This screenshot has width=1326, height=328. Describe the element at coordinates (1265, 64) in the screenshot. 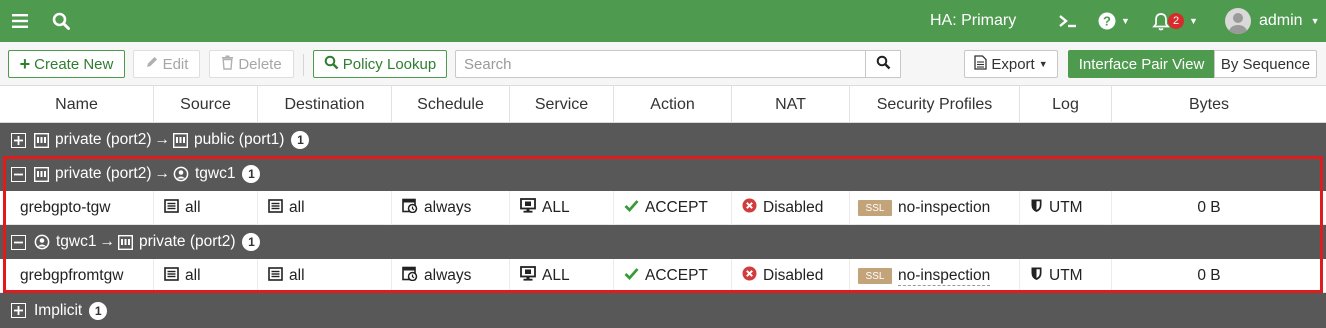

I see `by-sequence-button: By Sequence` at that location.